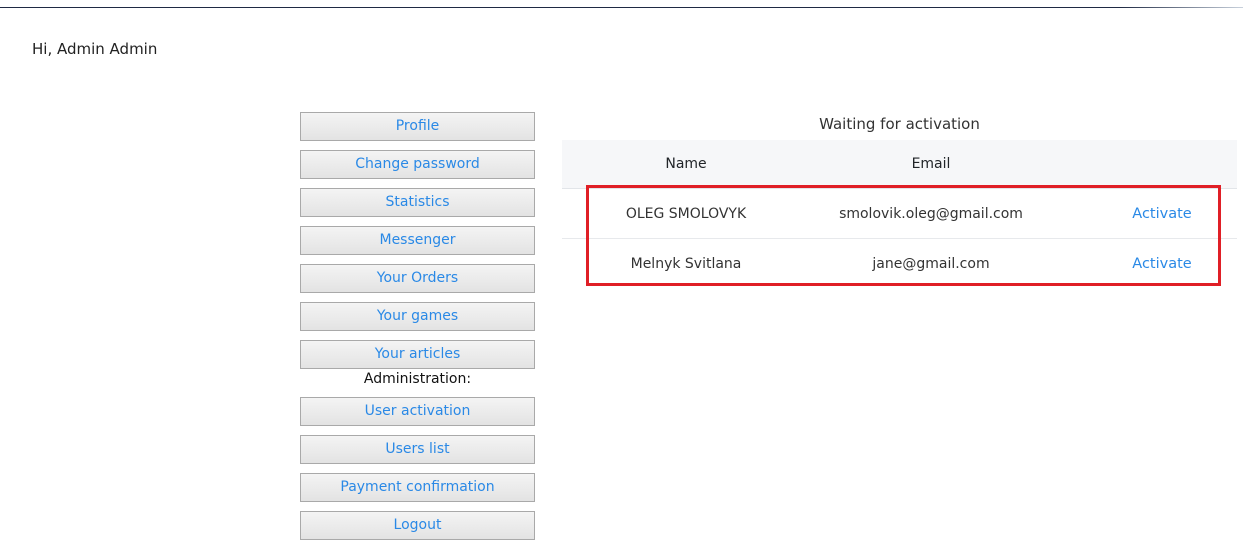 The width and height of the screenshot is (1243, 549). Describe the element at coordinates (417, 126) in the screenshot. I see `menu-button-profile: Profile` at that location.